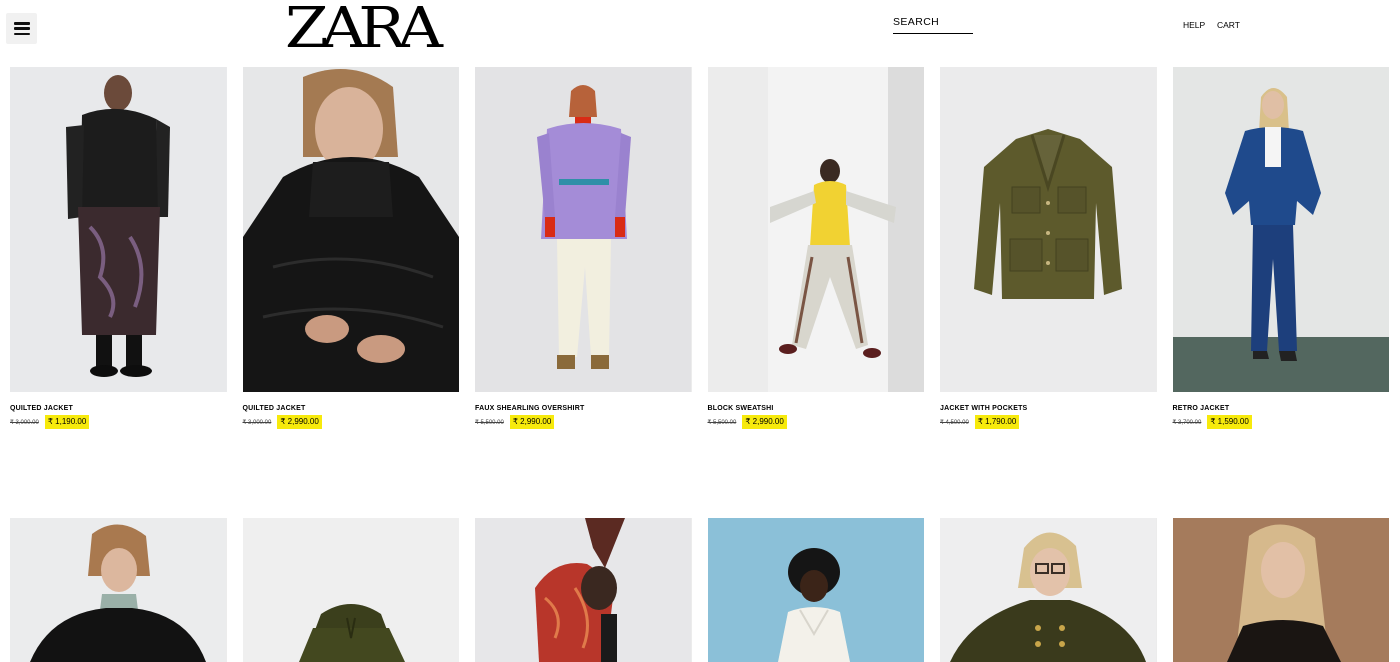 The width and height of the screenshot is (1400, 662). What do you see at coordinates (954, 422) in the screenshot?
I see `original-price: ₹ 4,500.00` at bounding box center [954, 422].